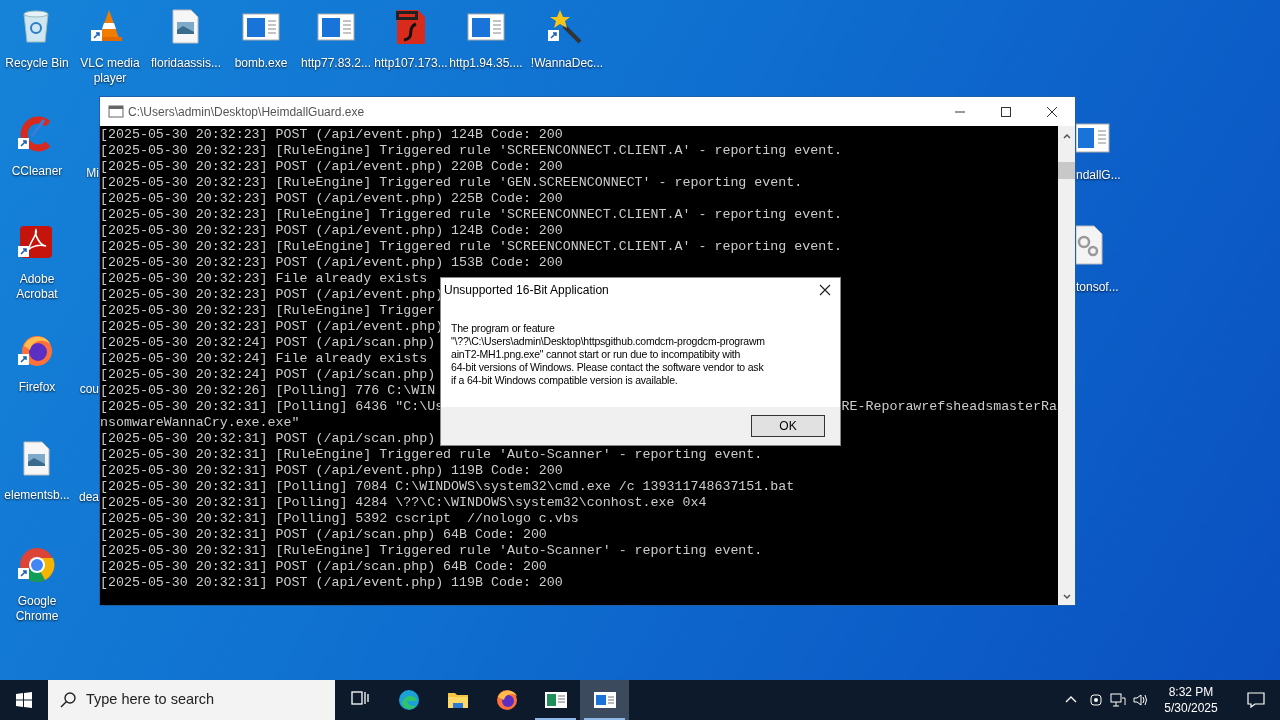 Image resolution: width=1280 pixels, height=720 pixels. Describe the element at coordinates (264, 279) in the screenshot. I see `console-line: [2025-05-30 20:32:23] File already exists` at that location.